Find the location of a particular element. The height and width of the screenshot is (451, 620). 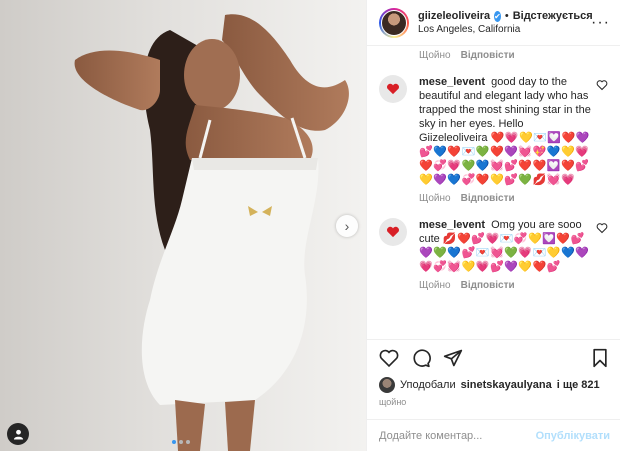

likes-prefix: Уподобали is located at coordinates (428, 385).